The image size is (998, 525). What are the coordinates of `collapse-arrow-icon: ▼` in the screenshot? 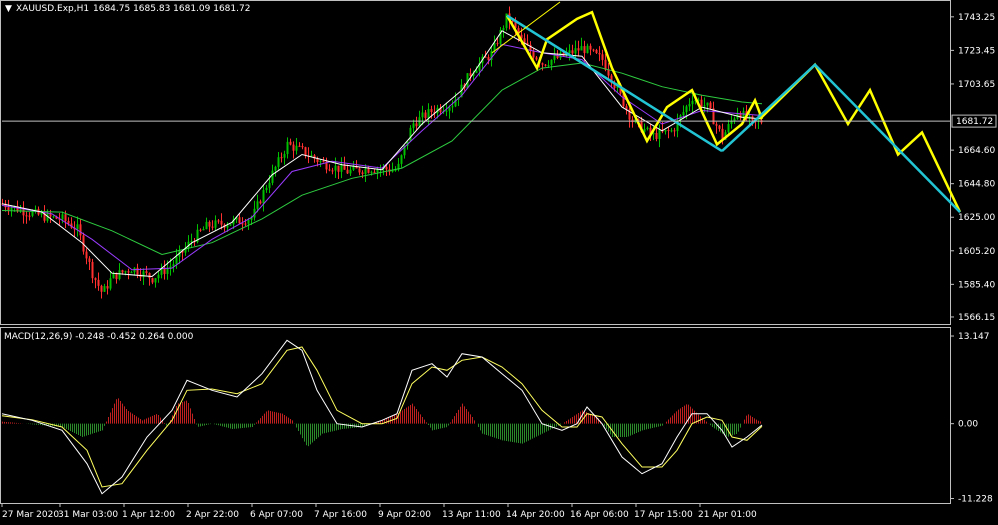 It's located at (8, 9).